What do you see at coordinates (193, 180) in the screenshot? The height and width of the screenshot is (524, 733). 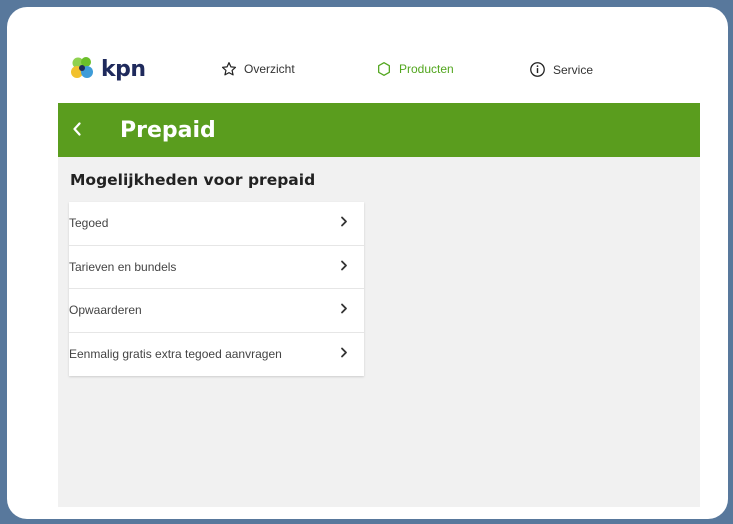 I see `section-heading: Mogelijkheden voor prepaid` at bounding box center [193, 180].